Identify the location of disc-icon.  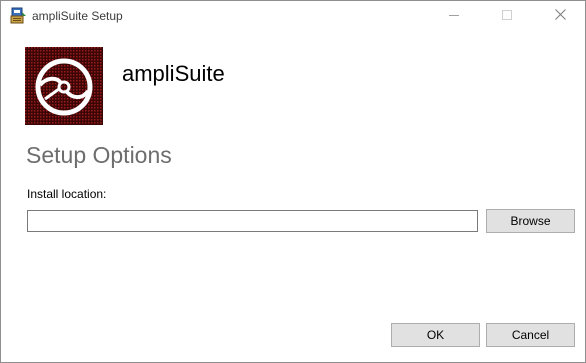
(64, 86).